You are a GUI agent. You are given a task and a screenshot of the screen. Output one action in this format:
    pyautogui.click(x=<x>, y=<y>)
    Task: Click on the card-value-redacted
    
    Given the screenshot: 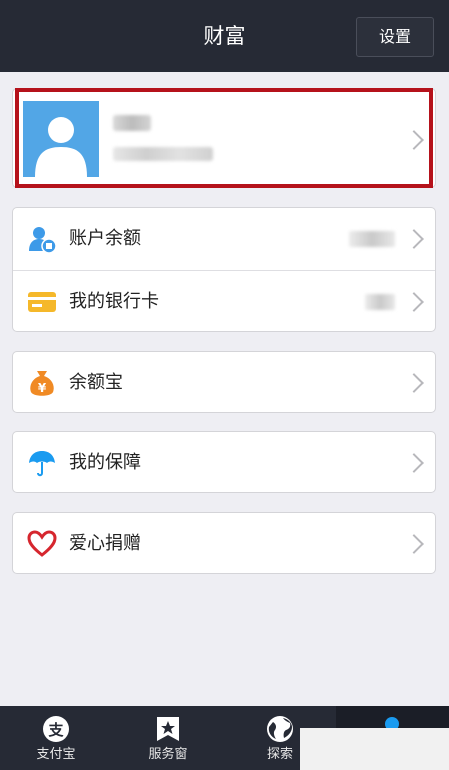 What is the action you would take?
    pyautogui.click(x=380, y=302)
    